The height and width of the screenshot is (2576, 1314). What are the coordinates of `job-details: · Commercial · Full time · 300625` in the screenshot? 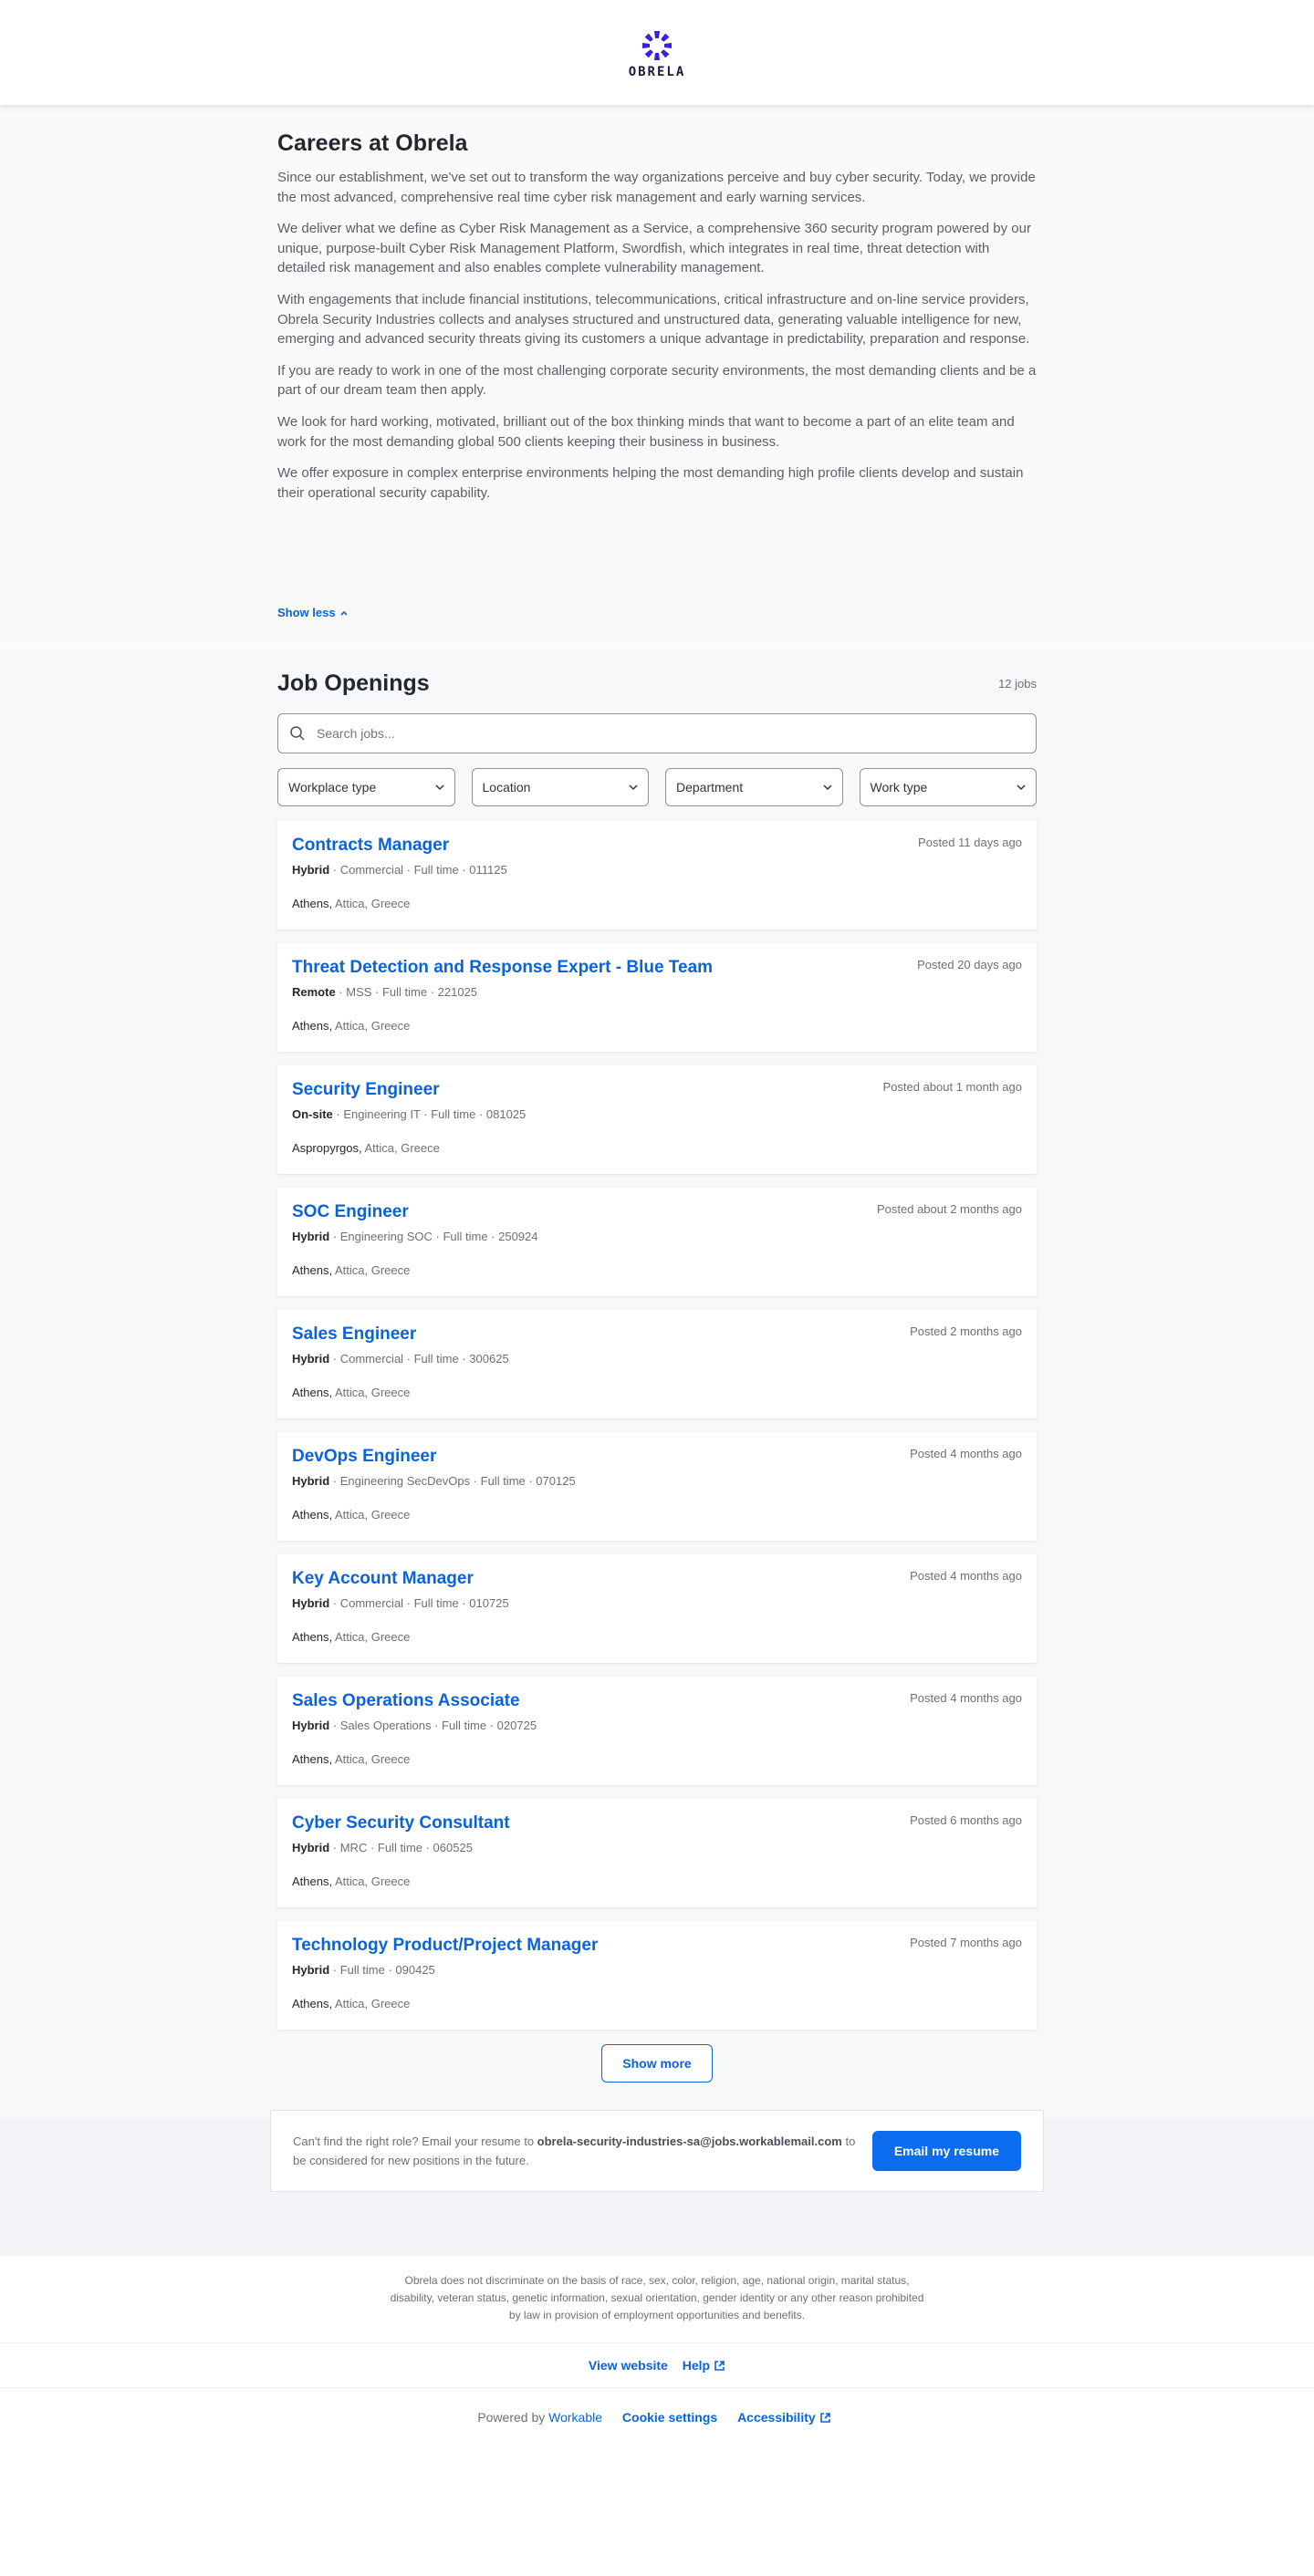 It's located at (419, 1359).